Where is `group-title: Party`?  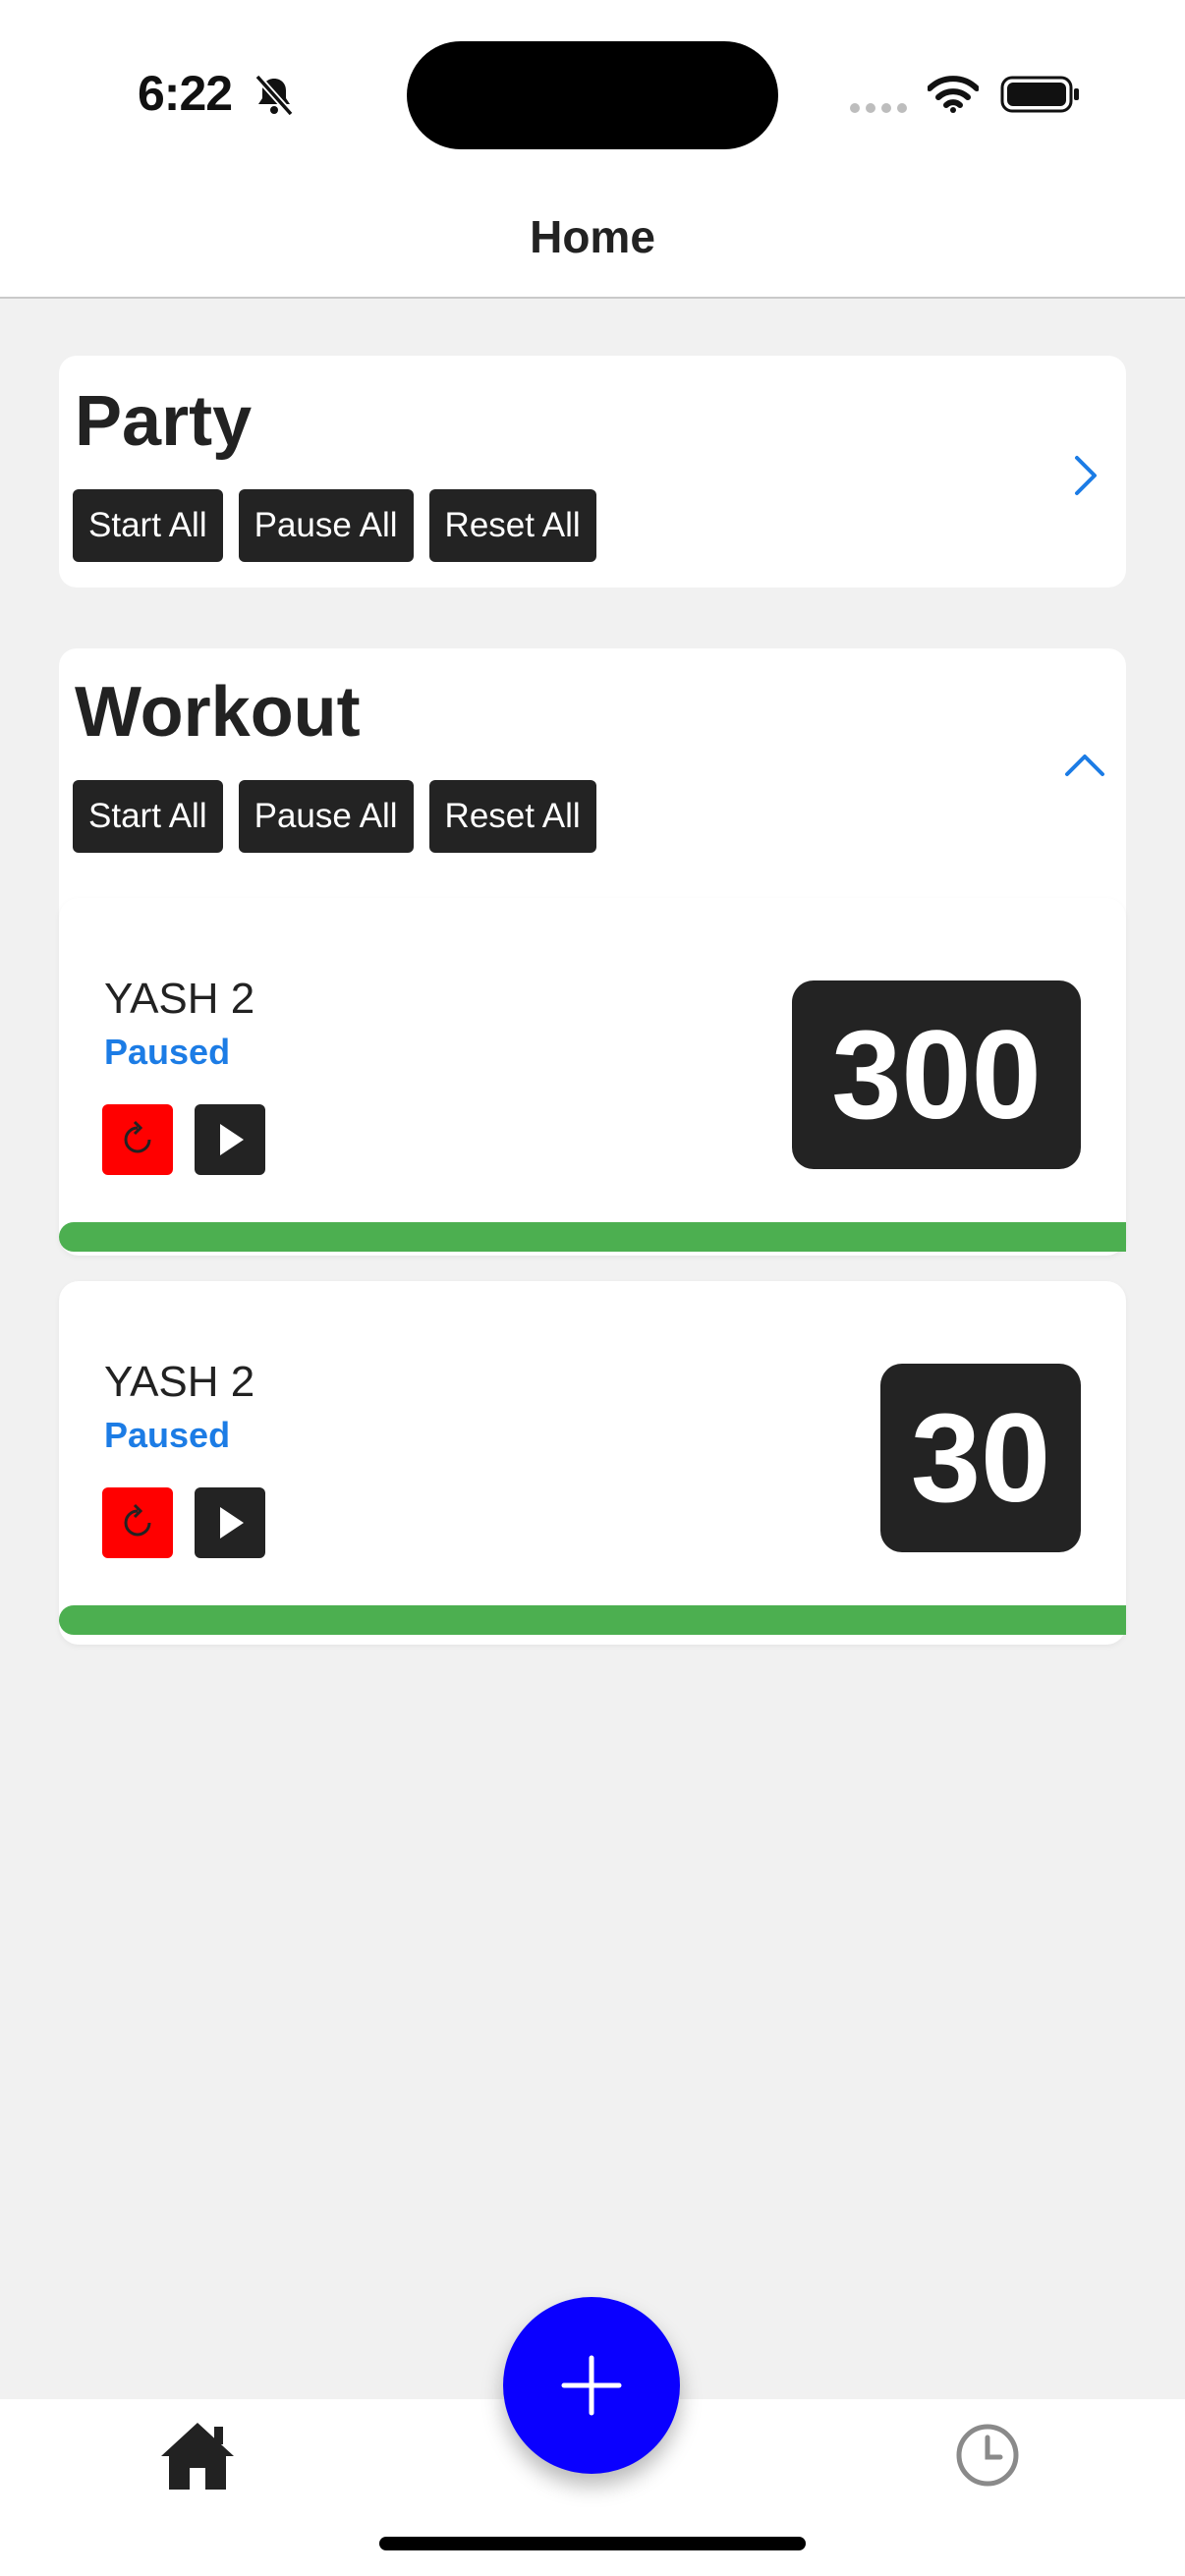
group-title: Party is located at coordinates (164, 421).